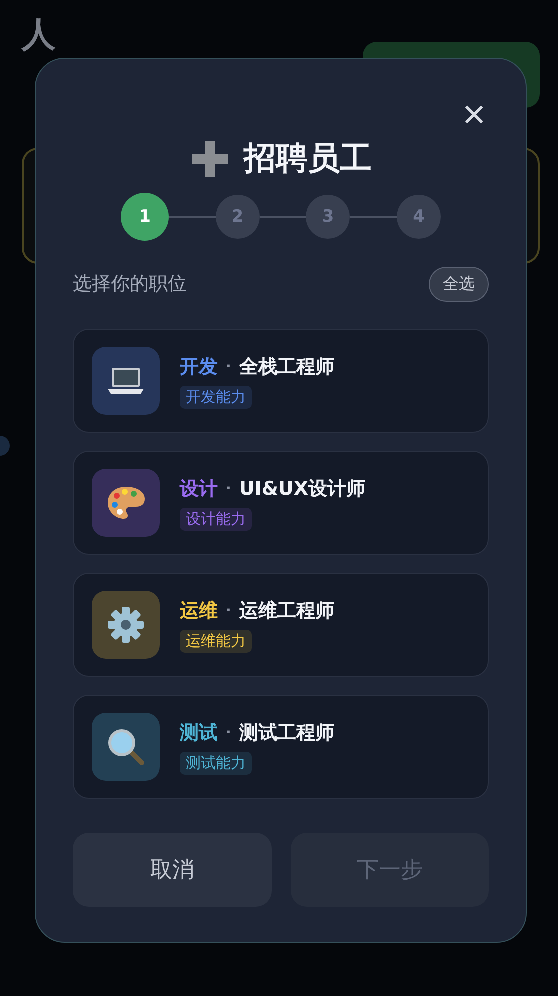  I want to click on palette-icon, so click(126, 503).